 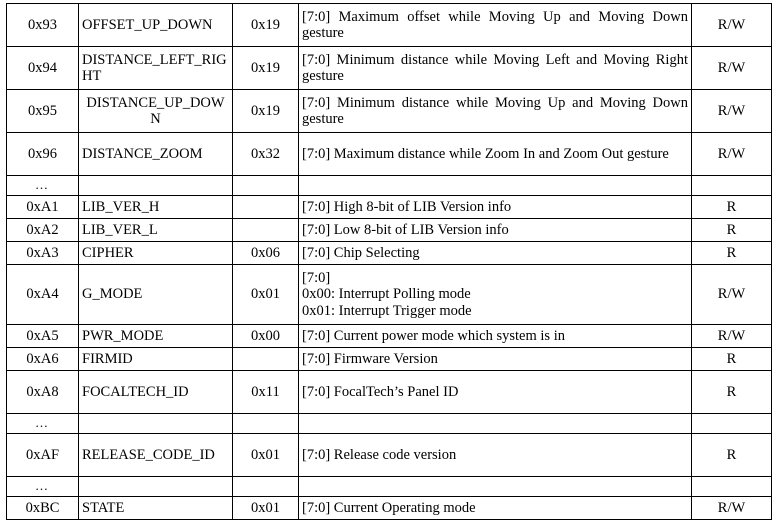 What do you see at coordinates (42, 359) in the screenshot?
I see `cell-address: 0xA6` at bounding box center [42, 359].